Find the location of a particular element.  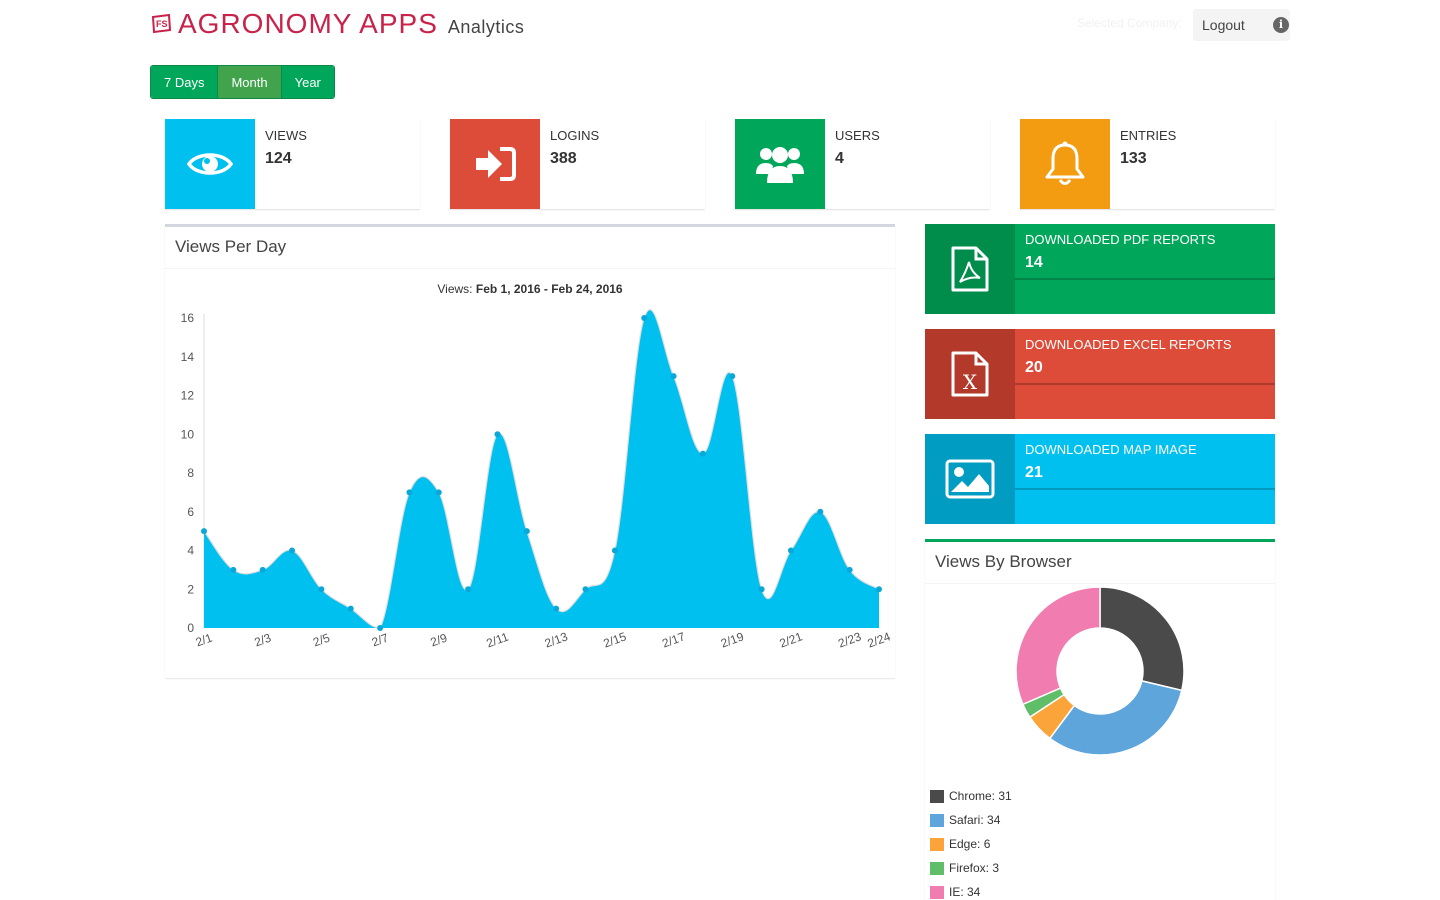

entries-stat-box: ENTRIES 133 is located at coordinates (1147, 164).